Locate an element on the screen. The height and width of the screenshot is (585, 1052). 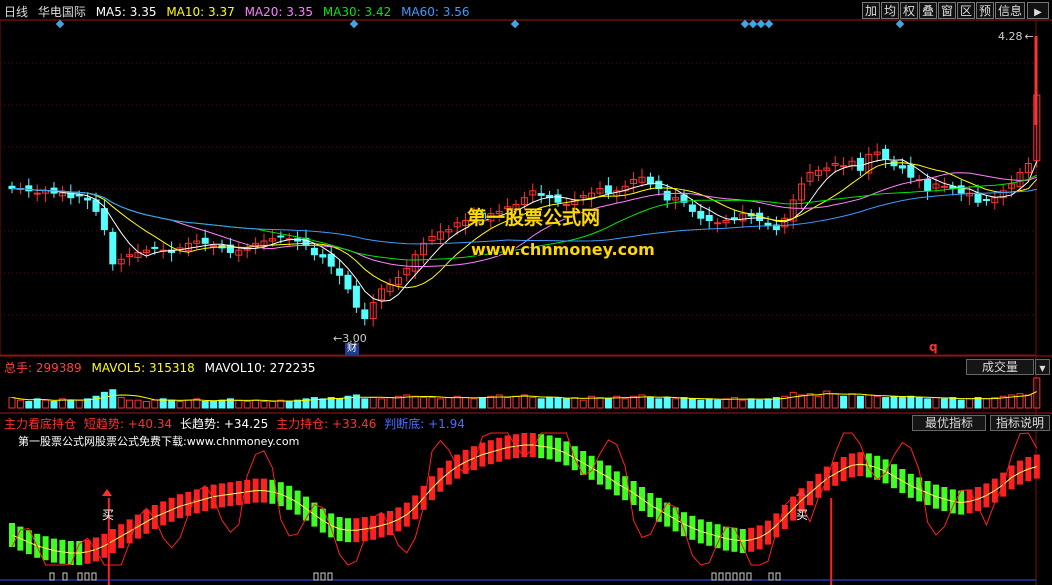
indicator-explain-button: 指标说明 is located at coordinates (1020, 423).